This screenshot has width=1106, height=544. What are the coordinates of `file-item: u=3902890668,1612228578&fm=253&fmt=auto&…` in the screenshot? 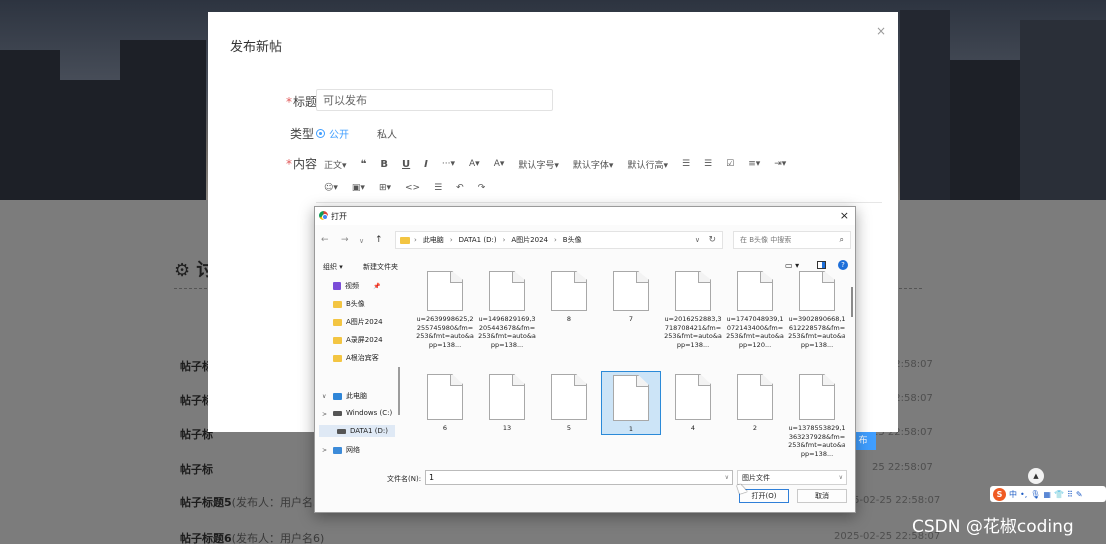 It's located at (816, 310).